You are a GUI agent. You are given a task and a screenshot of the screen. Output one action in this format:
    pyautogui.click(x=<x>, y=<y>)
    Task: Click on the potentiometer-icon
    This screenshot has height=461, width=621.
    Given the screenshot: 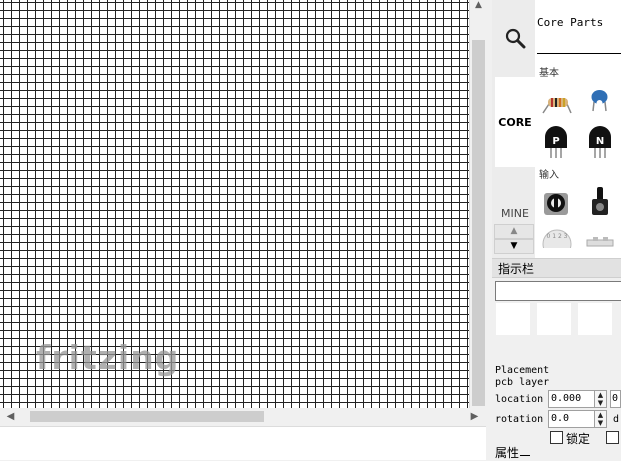 What is the action you would take?
    pyautogui.click(x=556, y=204)
    